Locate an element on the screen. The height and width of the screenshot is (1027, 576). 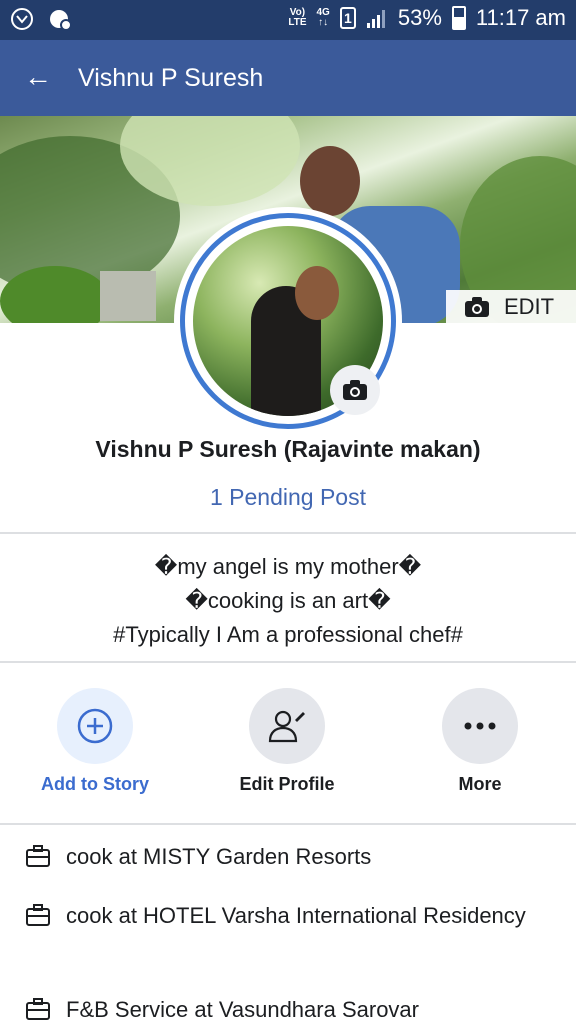
top-nav-bar: ← Vishnu P Suresh is located at coordinates (288, 78).